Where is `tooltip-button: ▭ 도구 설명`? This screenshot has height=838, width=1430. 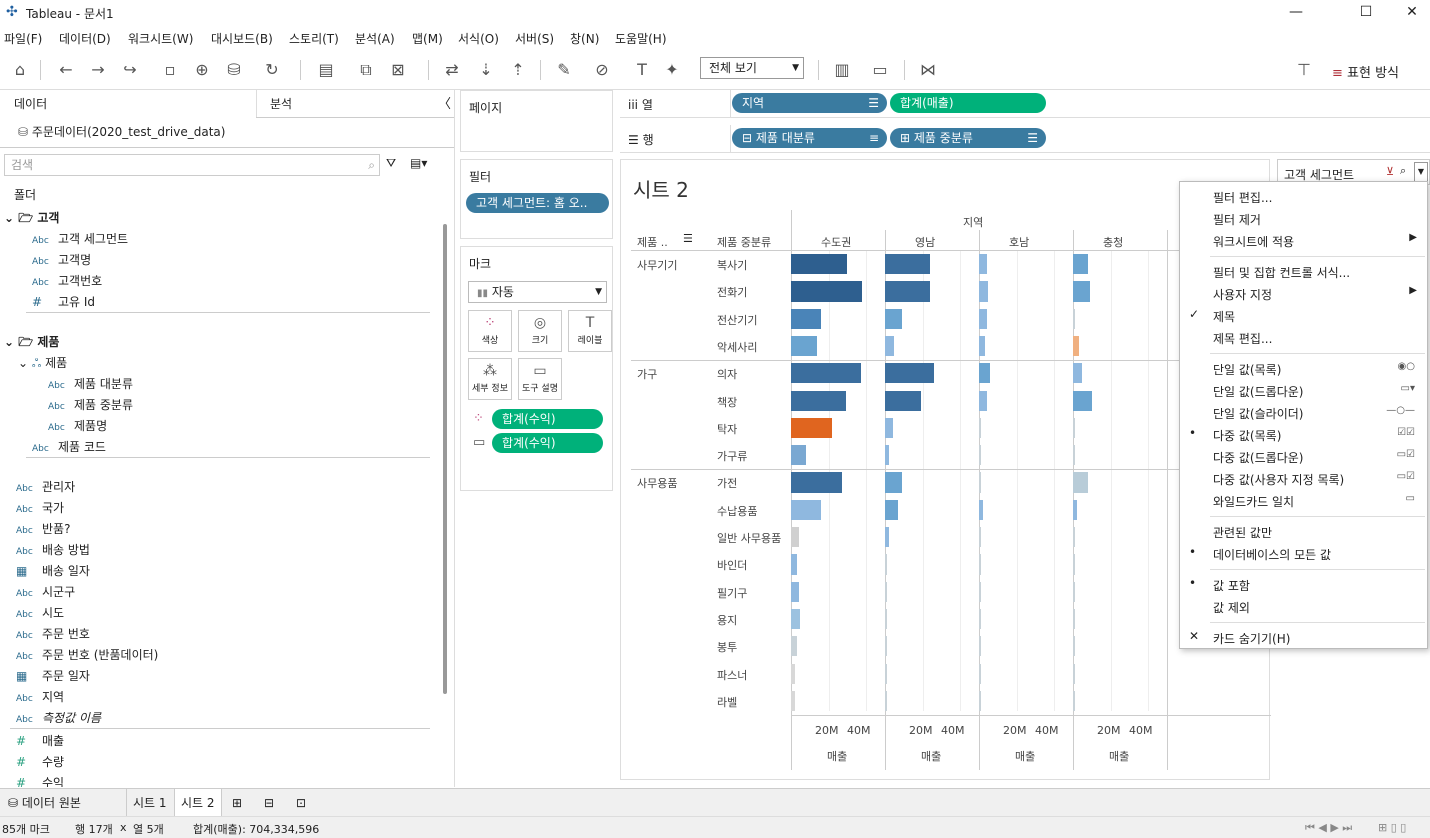
tooltip-button: ▭ 도구 설명 is located at coordinates (540, 379).